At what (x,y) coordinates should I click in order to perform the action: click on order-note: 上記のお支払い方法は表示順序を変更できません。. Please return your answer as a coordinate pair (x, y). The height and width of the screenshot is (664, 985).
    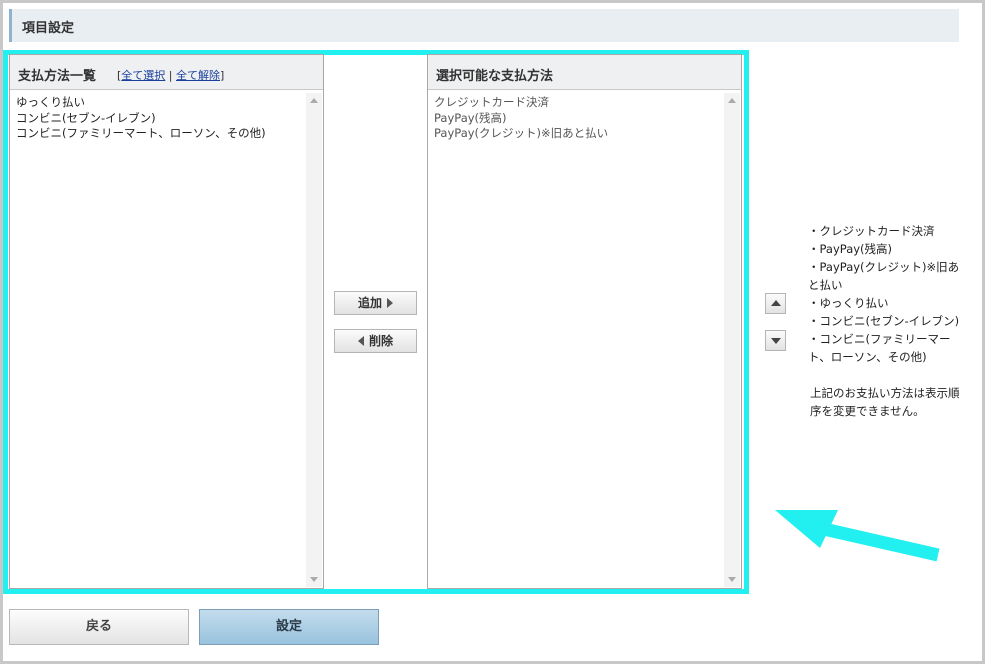
    Looking at the image, I should click on (885, 402).